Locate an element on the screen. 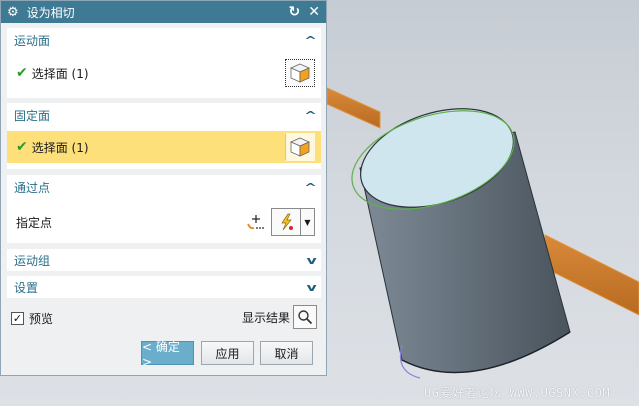 The height and width of the screenshot is (406, 639). section-title-through-point: 通过点 is located at coordinates (32, 187).